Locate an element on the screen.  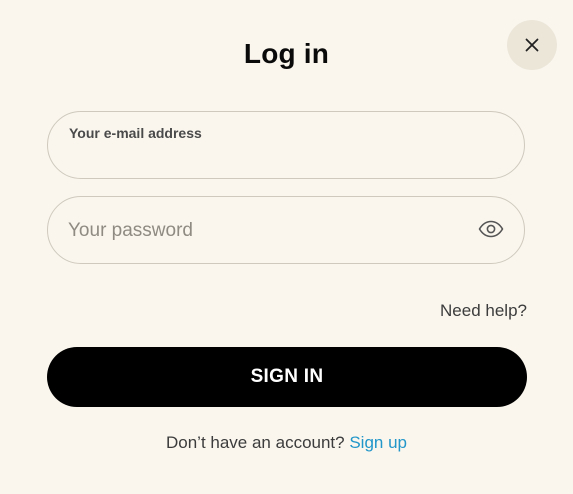
signup-prompt-text: Don’t have an account? is located at coordinates (255, 442).